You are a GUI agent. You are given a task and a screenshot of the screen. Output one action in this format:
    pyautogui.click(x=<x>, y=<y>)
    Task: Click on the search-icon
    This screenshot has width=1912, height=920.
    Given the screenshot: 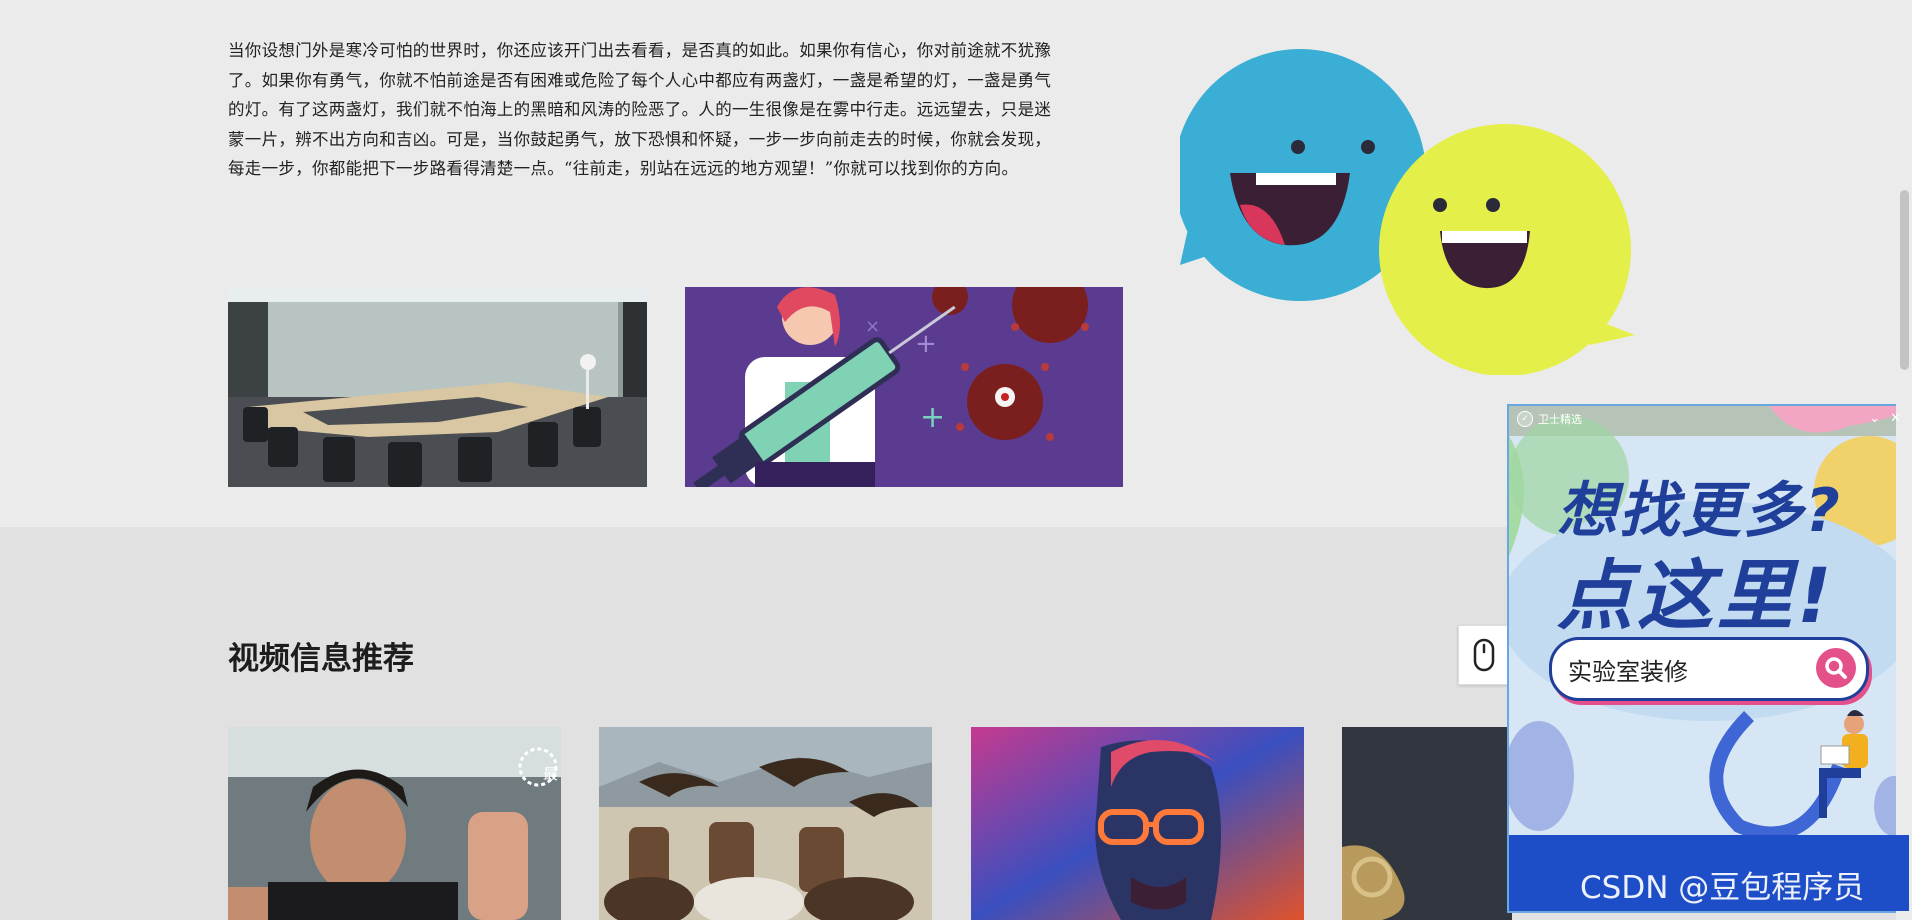 What is the action you would take?
    pyautogui.click(x=1836, y=668)
    